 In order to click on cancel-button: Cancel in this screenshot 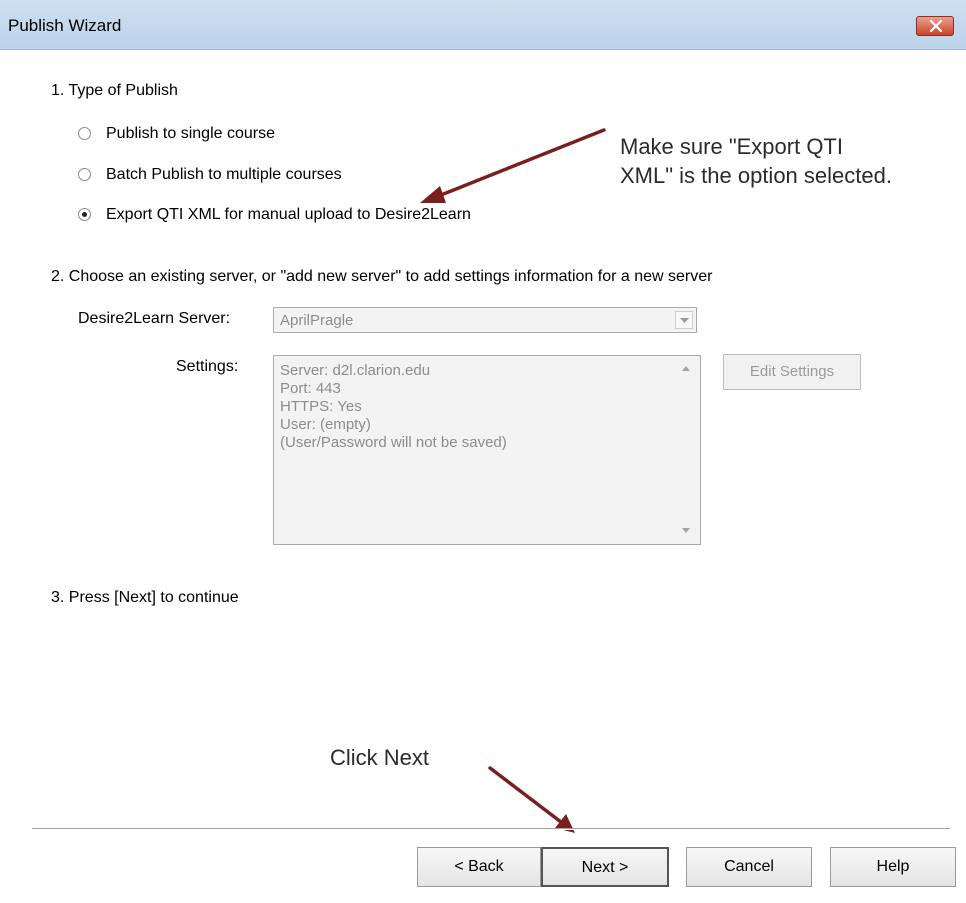, I will do `click(749, 867)`.